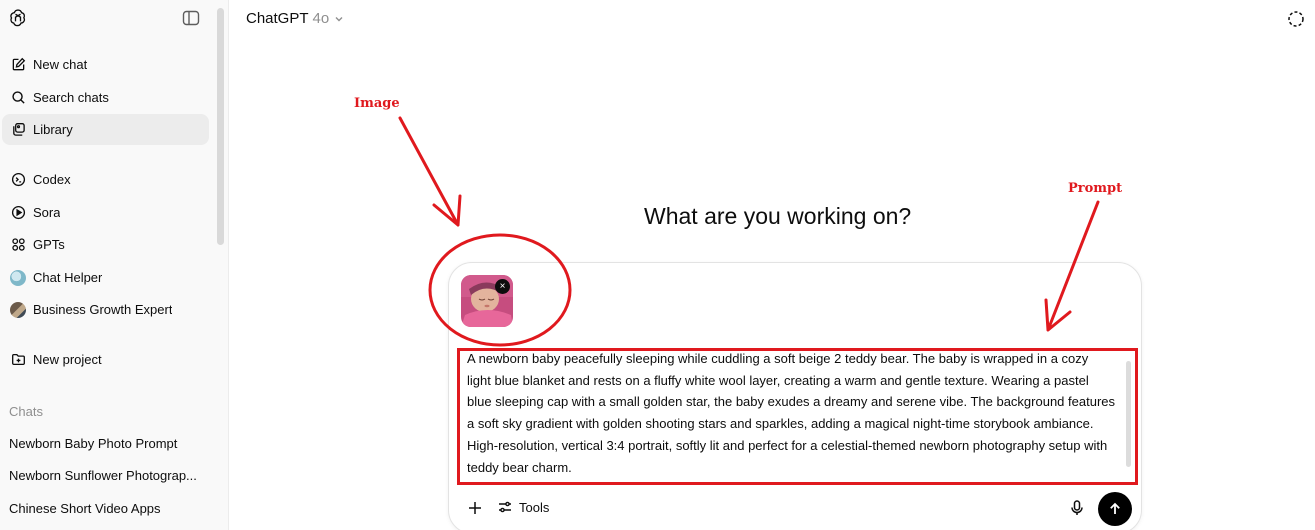 Image resolution: width=1315 pixels, height=530 pixels. I want to click on sidebar-item-gpts: GPTs, so click(105, 244).